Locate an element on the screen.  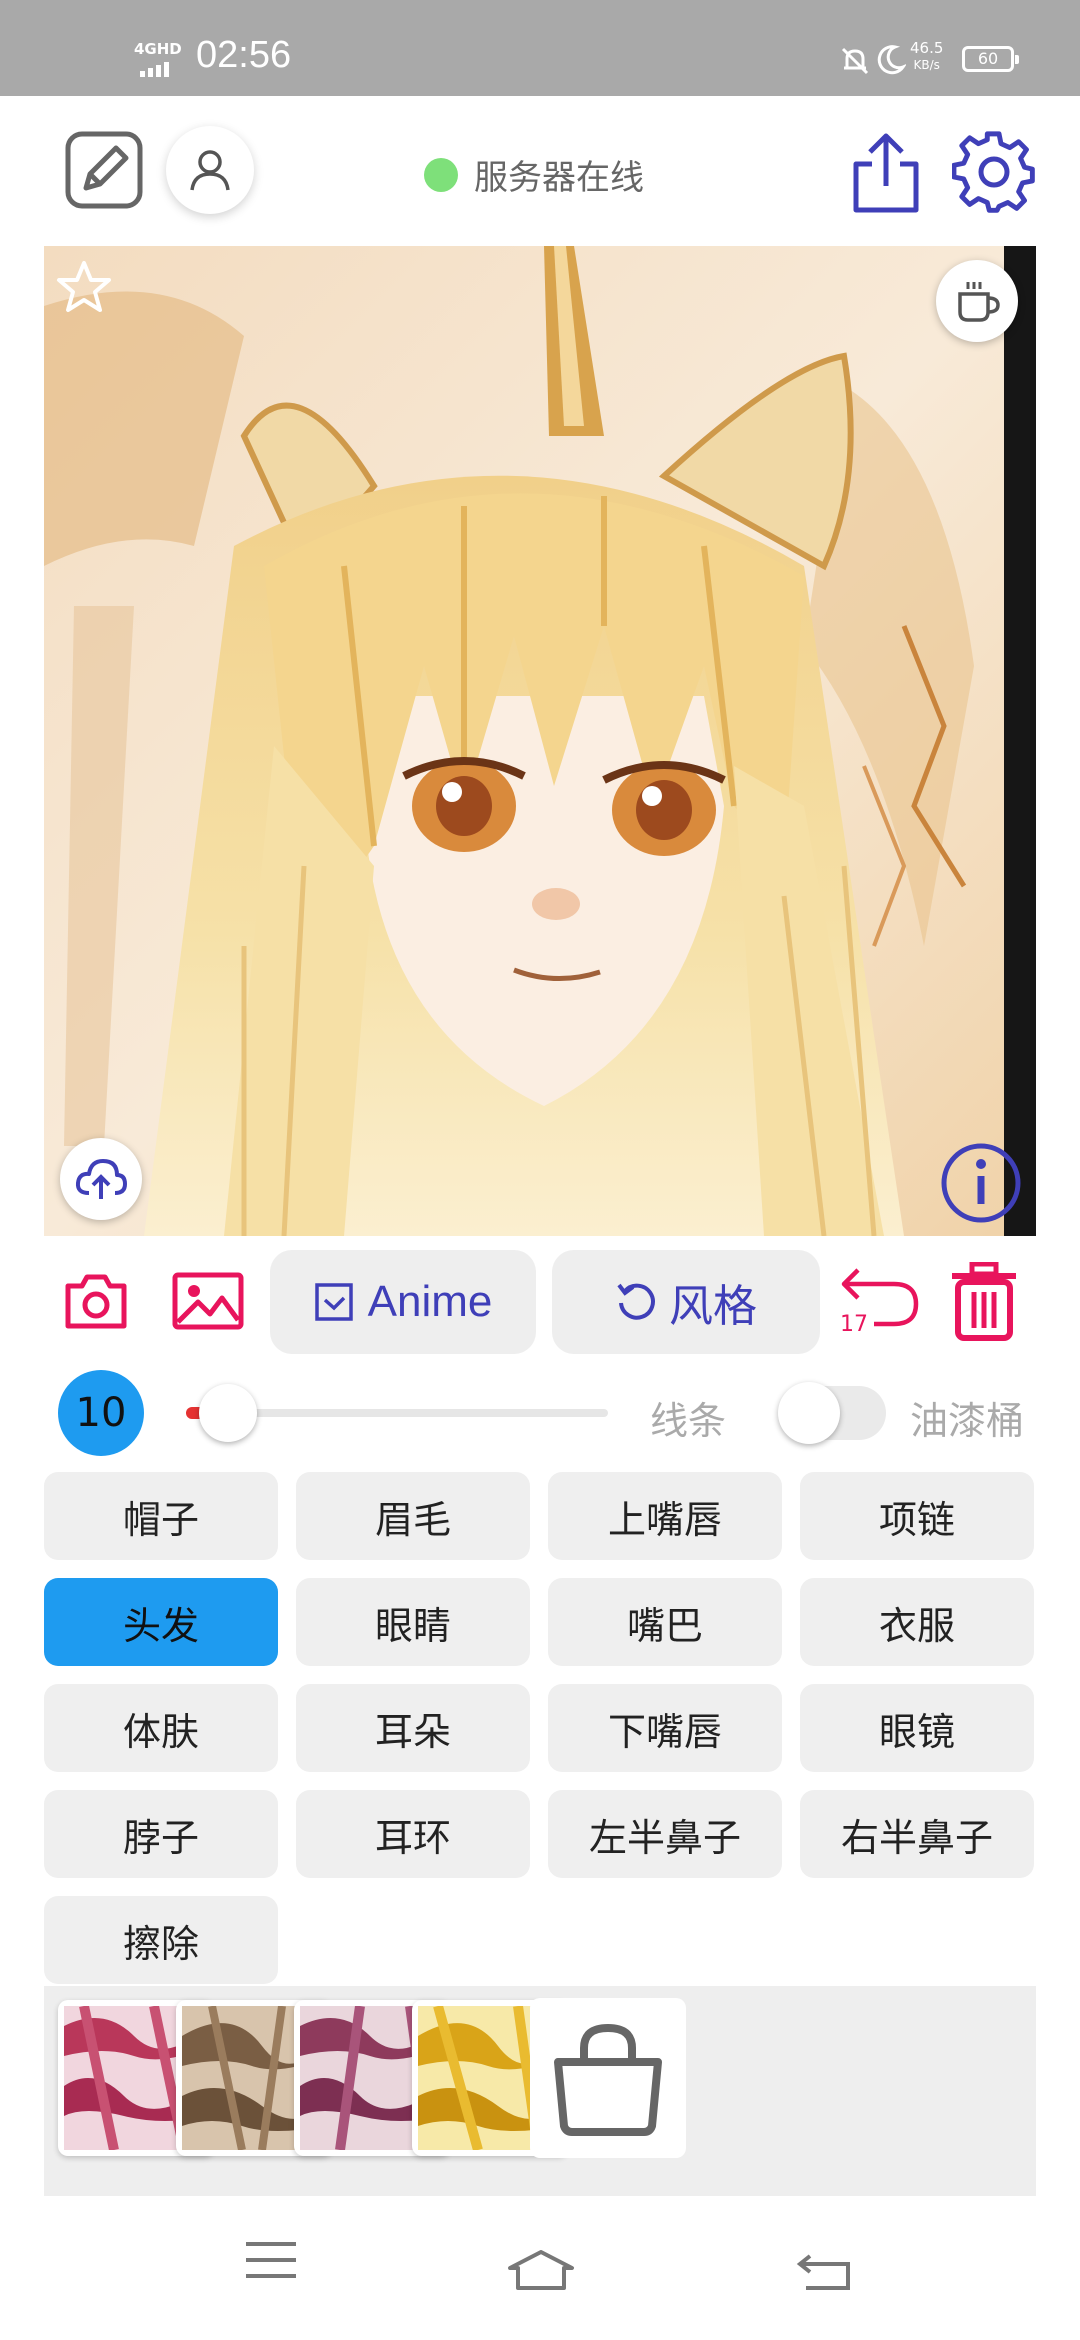
share-icon is located at coordinates (886, 173).